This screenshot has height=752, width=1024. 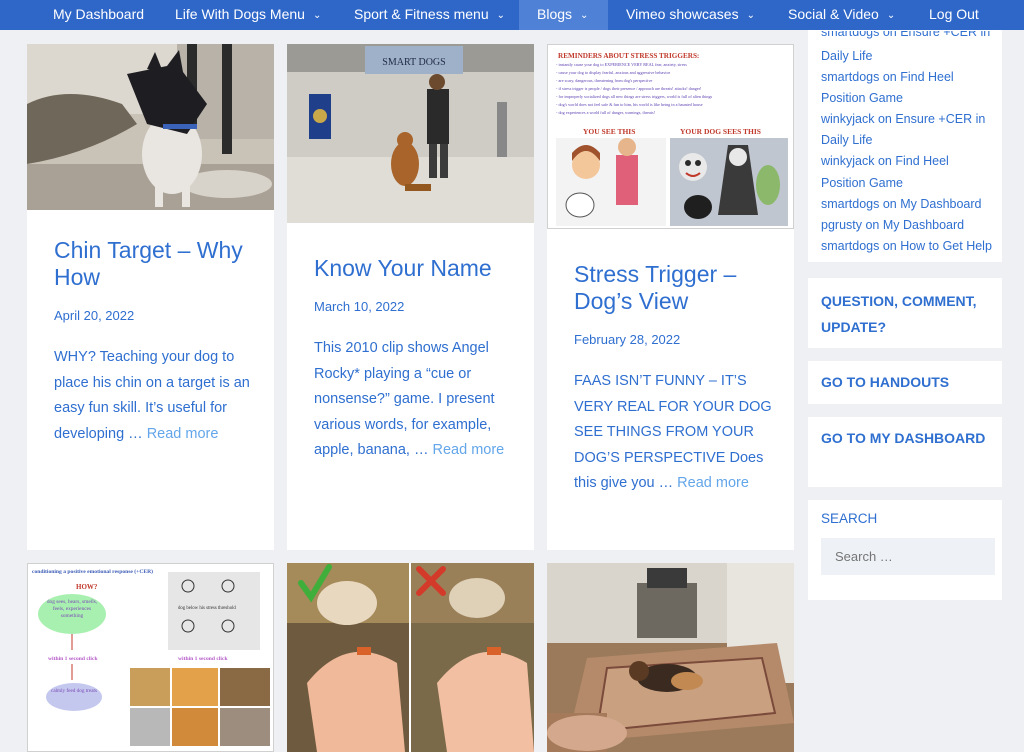 I want to click on nav-label: Sport & Fitness menu, so click(x=421, y=14).